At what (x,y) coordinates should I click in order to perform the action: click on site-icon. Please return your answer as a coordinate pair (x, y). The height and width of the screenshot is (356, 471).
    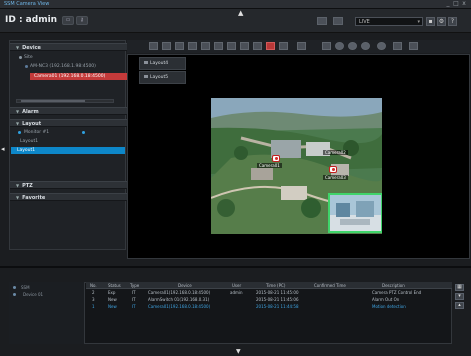
    Looking at the image, I should click on (20, 57).